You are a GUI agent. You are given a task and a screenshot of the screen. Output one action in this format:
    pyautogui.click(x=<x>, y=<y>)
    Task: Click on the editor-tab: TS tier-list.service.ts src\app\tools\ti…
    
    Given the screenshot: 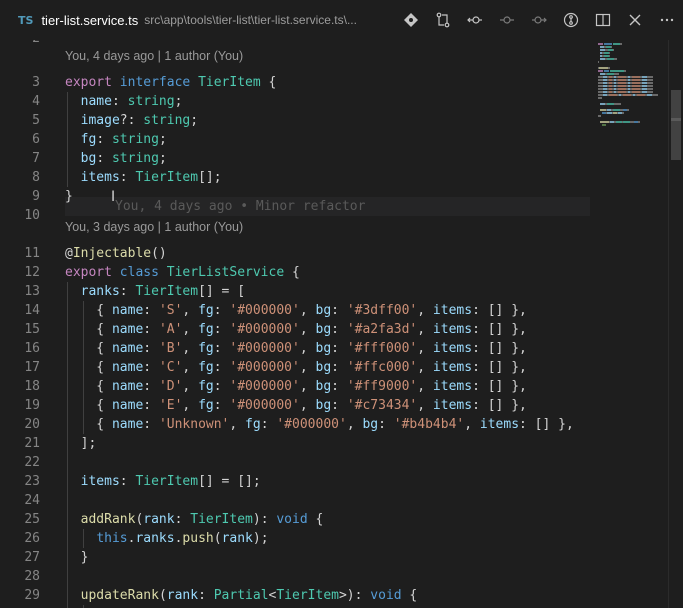 What is the action you would take?
    pyautogui.click(x=178, y=20)
    